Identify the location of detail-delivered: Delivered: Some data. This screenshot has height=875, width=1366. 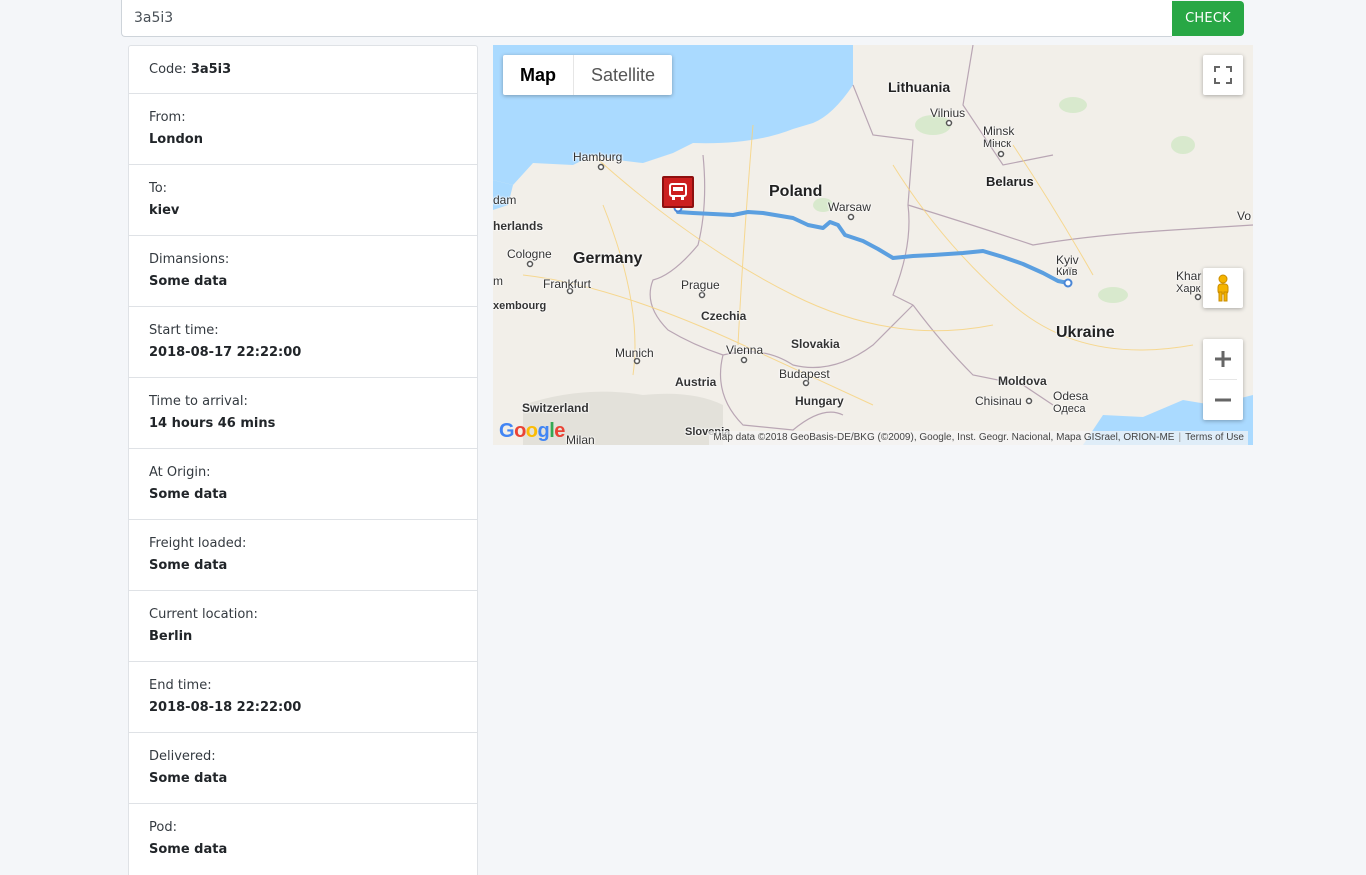
(303, 768).